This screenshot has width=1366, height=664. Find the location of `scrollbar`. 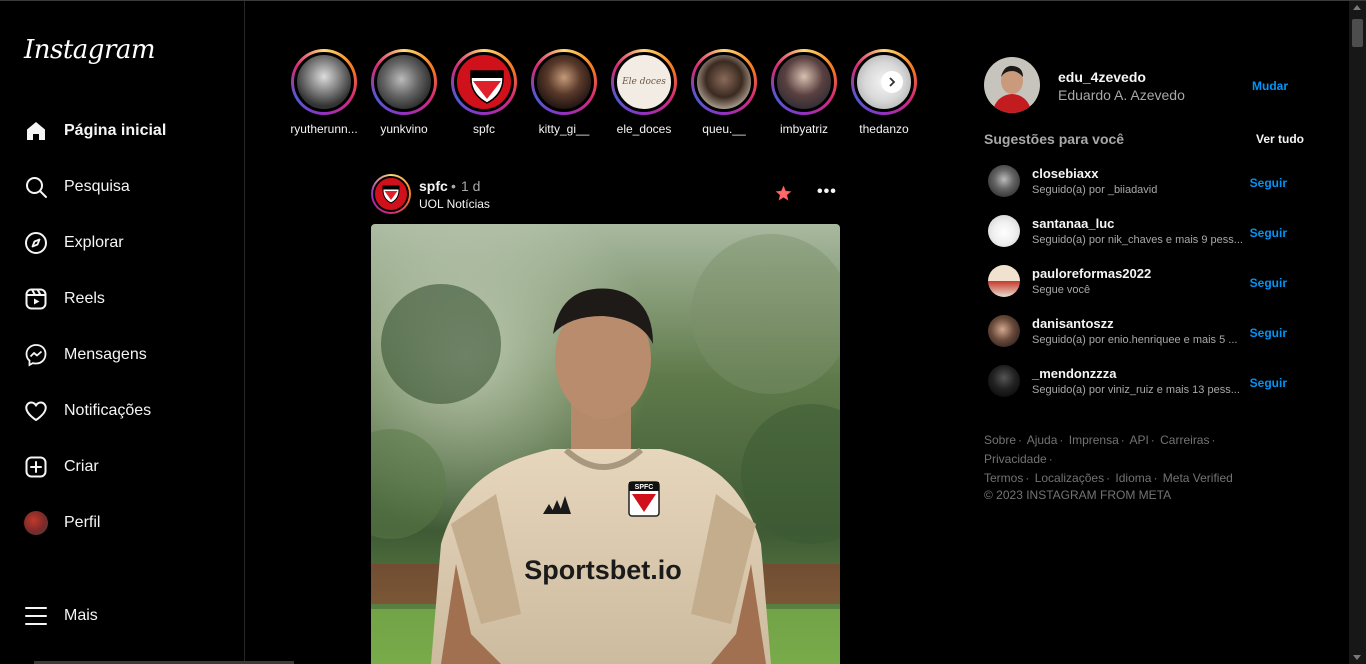

scrollbar is located at coordinates (1357, 332).